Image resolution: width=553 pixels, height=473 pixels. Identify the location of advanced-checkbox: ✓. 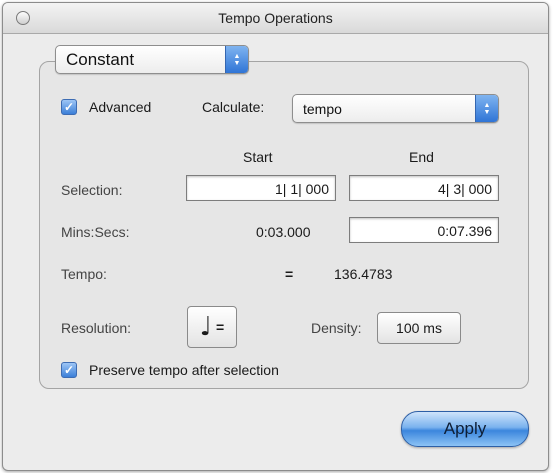
(69, 107).